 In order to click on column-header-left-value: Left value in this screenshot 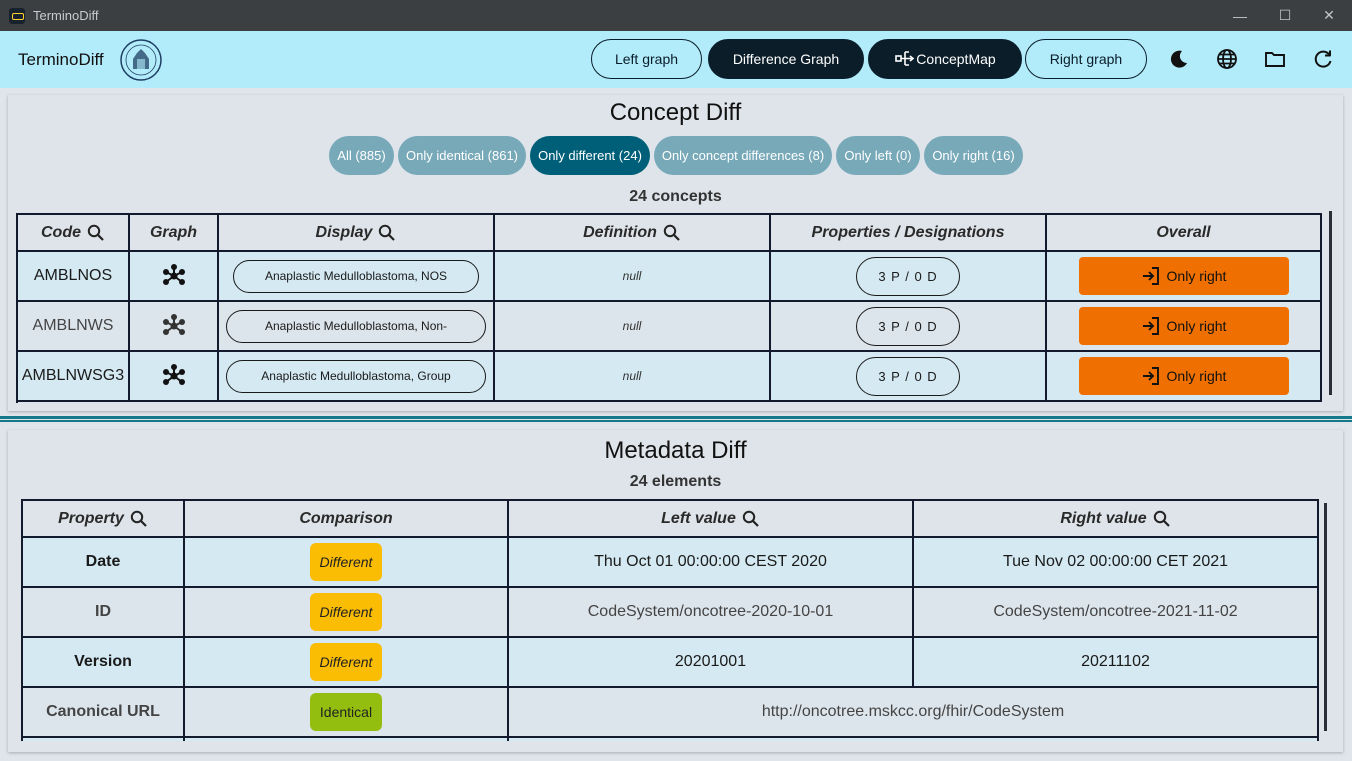, I will do `click(711, 519)`.